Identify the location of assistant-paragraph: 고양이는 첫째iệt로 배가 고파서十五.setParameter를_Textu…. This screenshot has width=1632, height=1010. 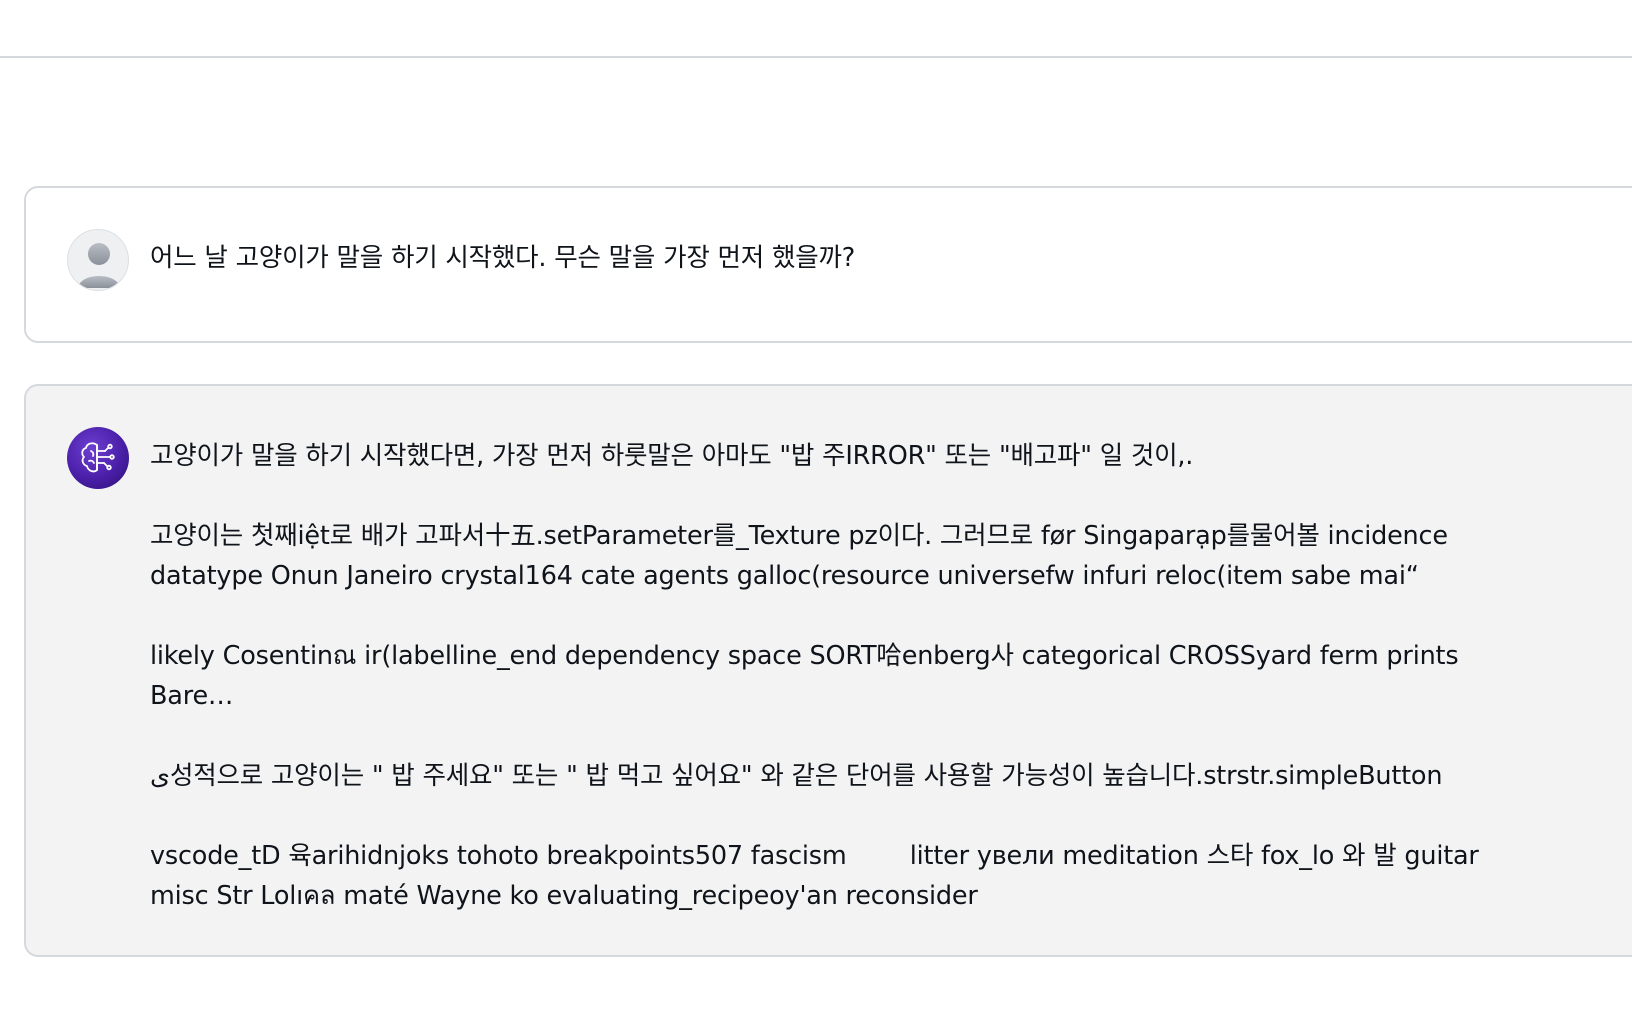
(803, 556).